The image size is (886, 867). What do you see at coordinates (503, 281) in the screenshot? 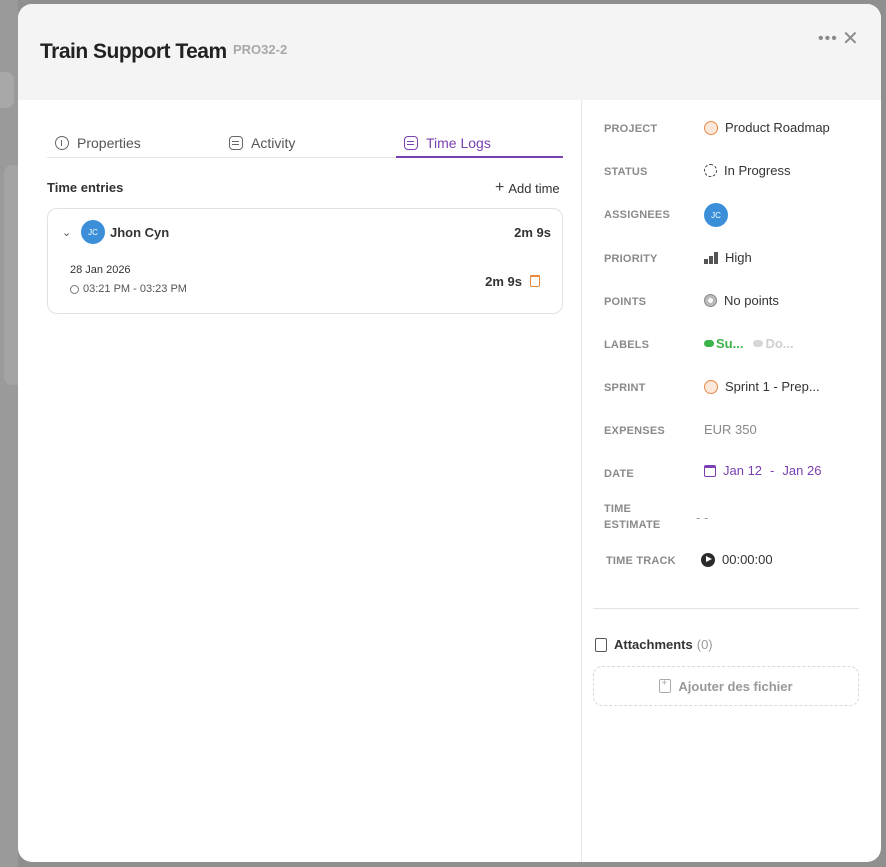
I see `entry-duration: 2m 9s` at bounding box center [503, 281].